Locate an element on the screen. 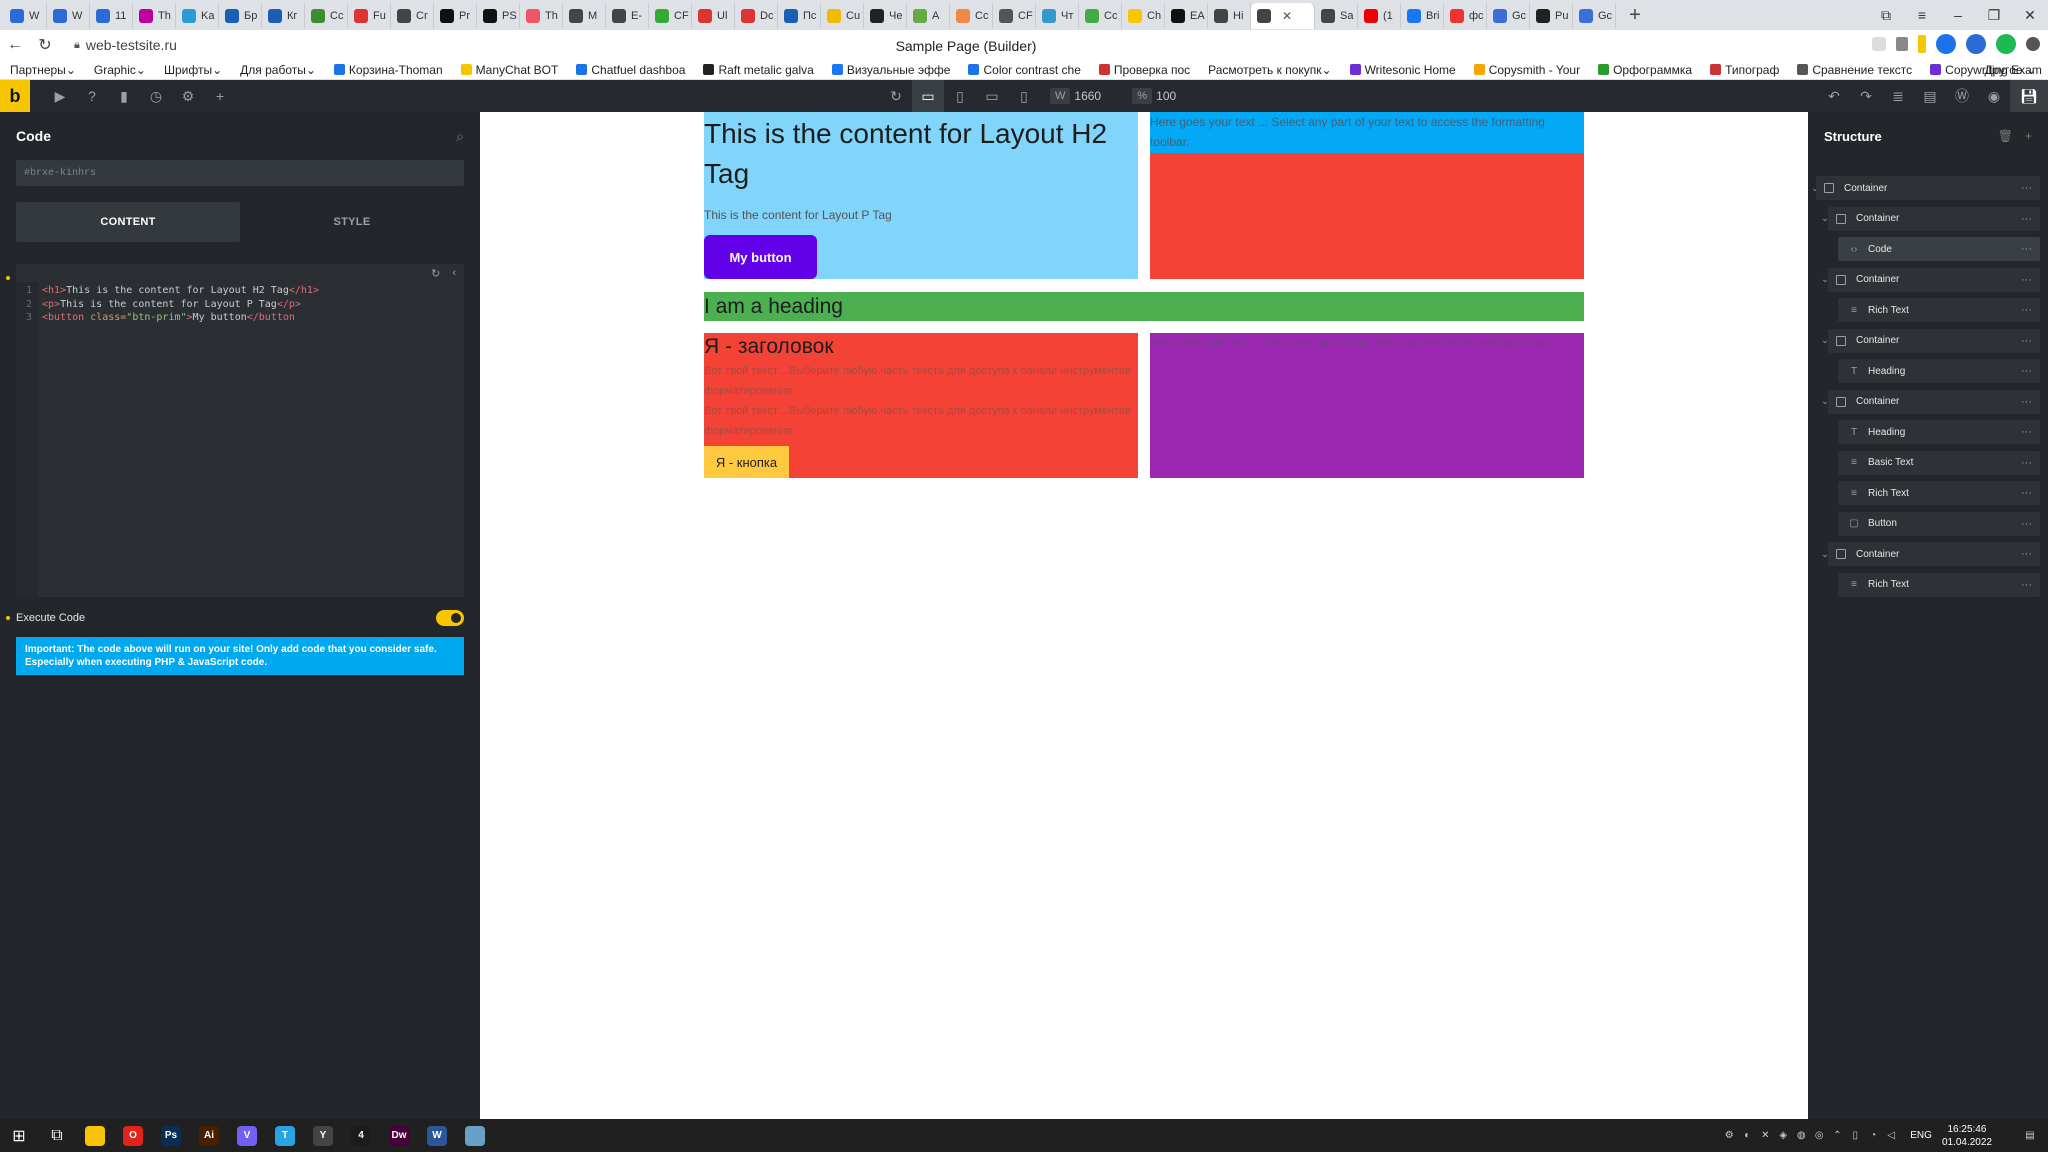 Image resolution: width=2048 pixels, height=1152 pixels. settings-icon: ⚙ is located at coordinates (188, 96).